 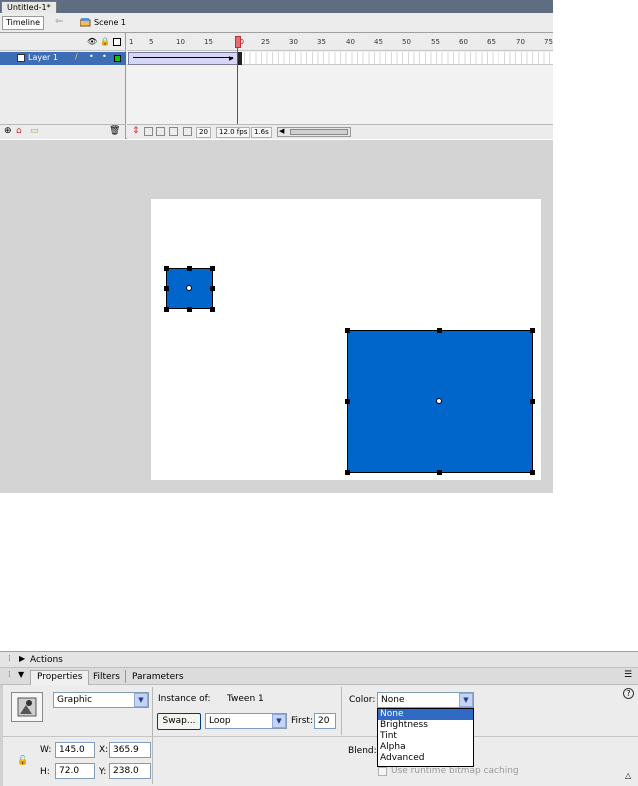 What do you see at coordinates (382, 771) in the screenshot?
I see `cache-checkbox` at bounding box center [382, 771].